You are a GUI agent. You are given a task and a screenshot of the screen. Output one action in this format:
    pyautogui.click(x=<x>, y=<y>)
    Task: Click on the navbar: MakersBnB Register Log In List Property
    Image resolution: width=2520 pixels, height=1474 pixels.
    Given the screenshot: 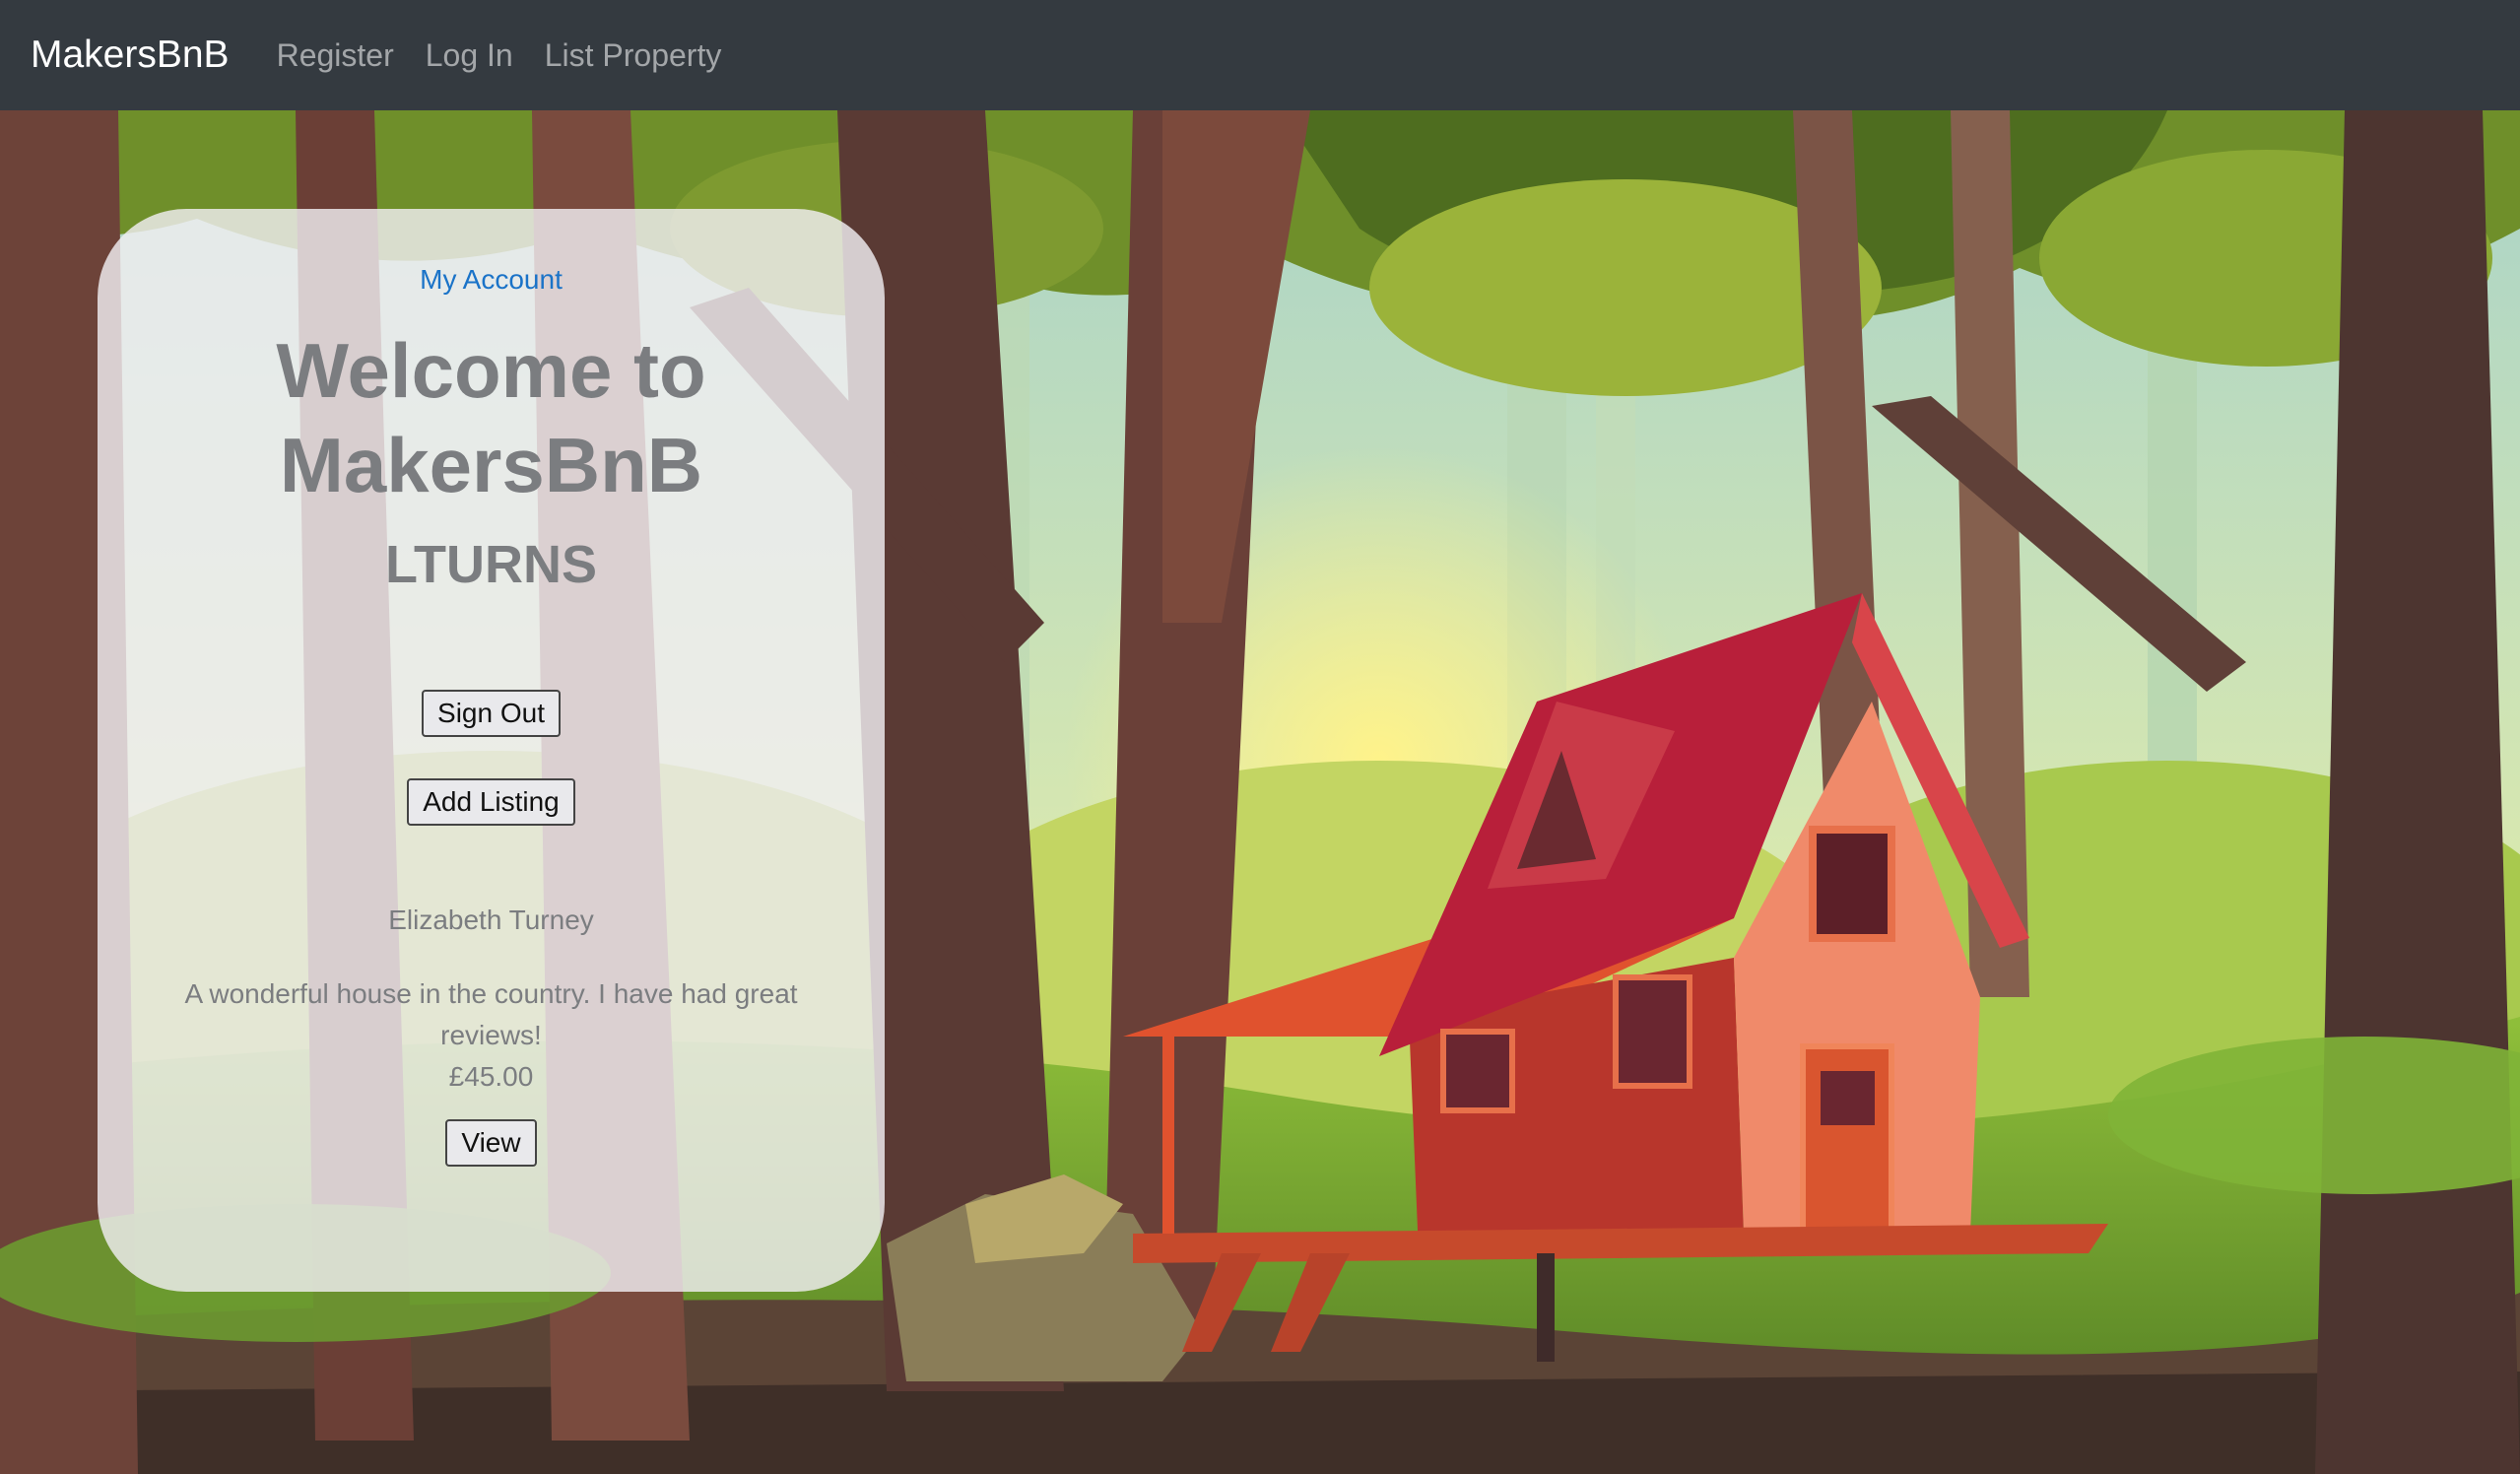 What is the action you would take?
    pyautogui.click(x=1260, y=55)
    